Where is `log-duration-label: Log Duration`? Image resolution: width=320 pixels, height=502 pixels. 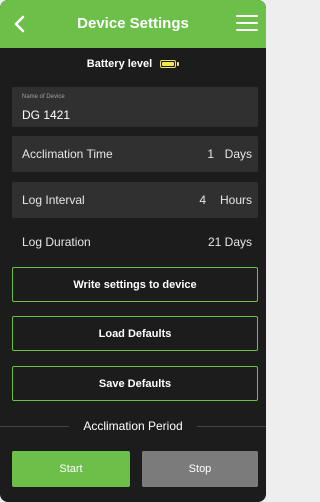
log-duration-label: Log Duration is located at coordinates (56, 242).